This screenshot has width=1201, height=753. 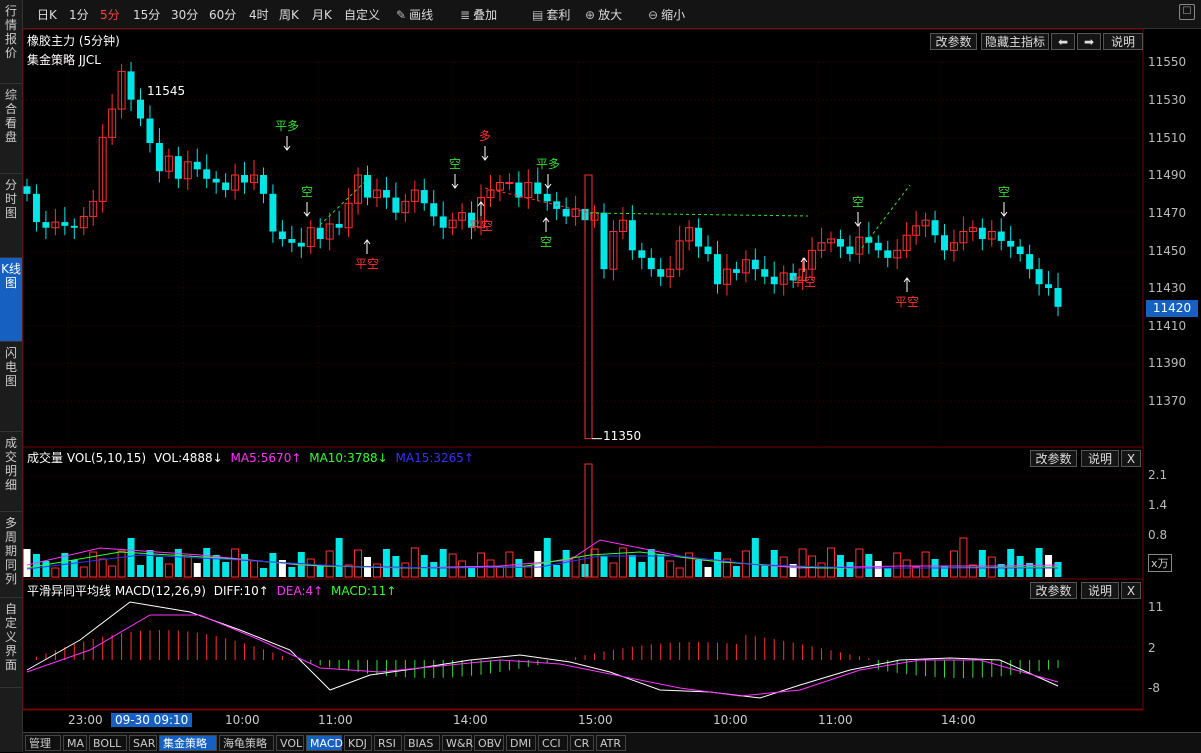 I want to click on y-tick: 11550, so click(x=1167, y=62).